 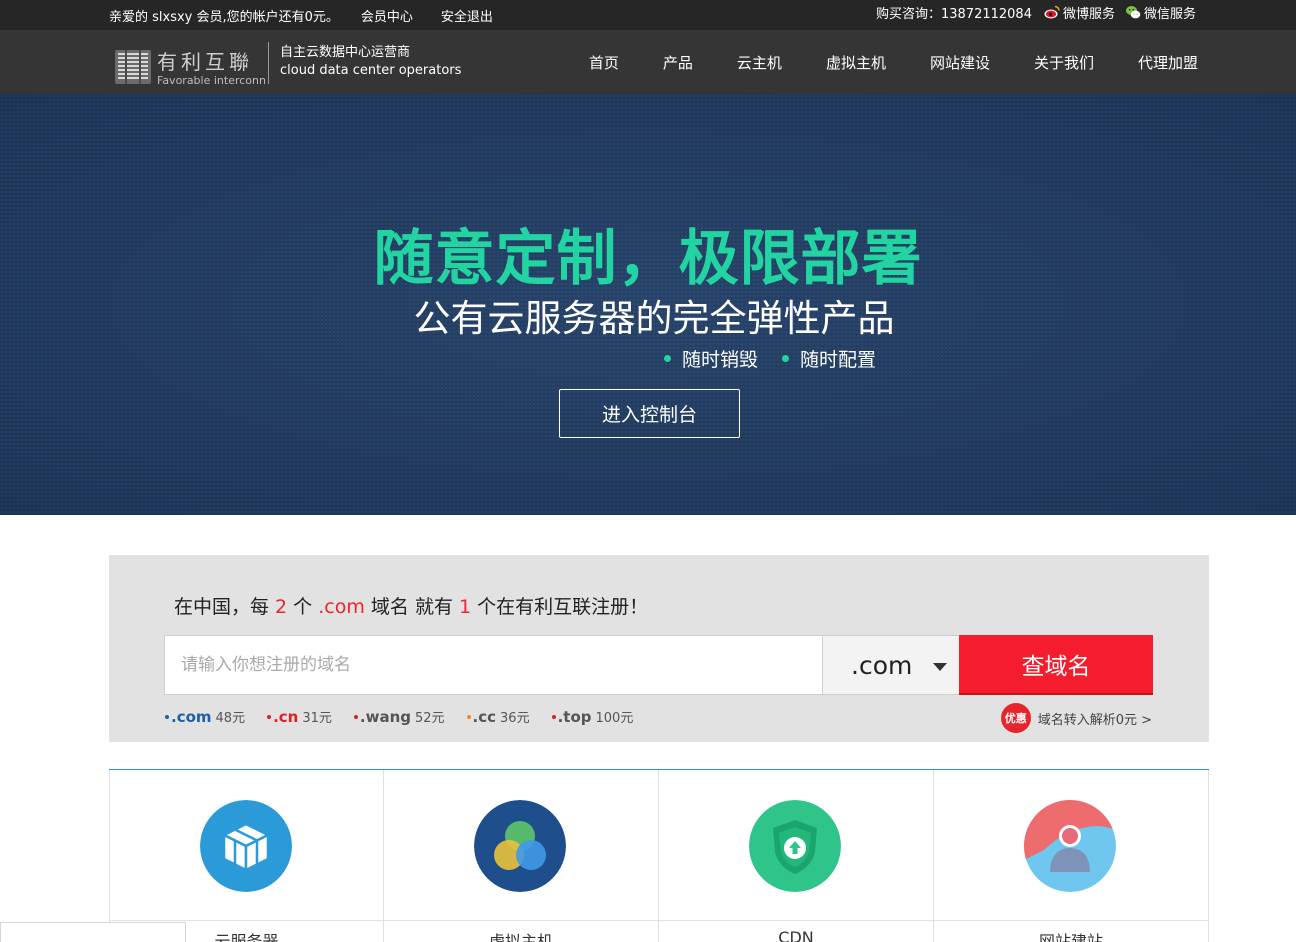 I want to click on domain-search-input, so click(x=501, y=665).